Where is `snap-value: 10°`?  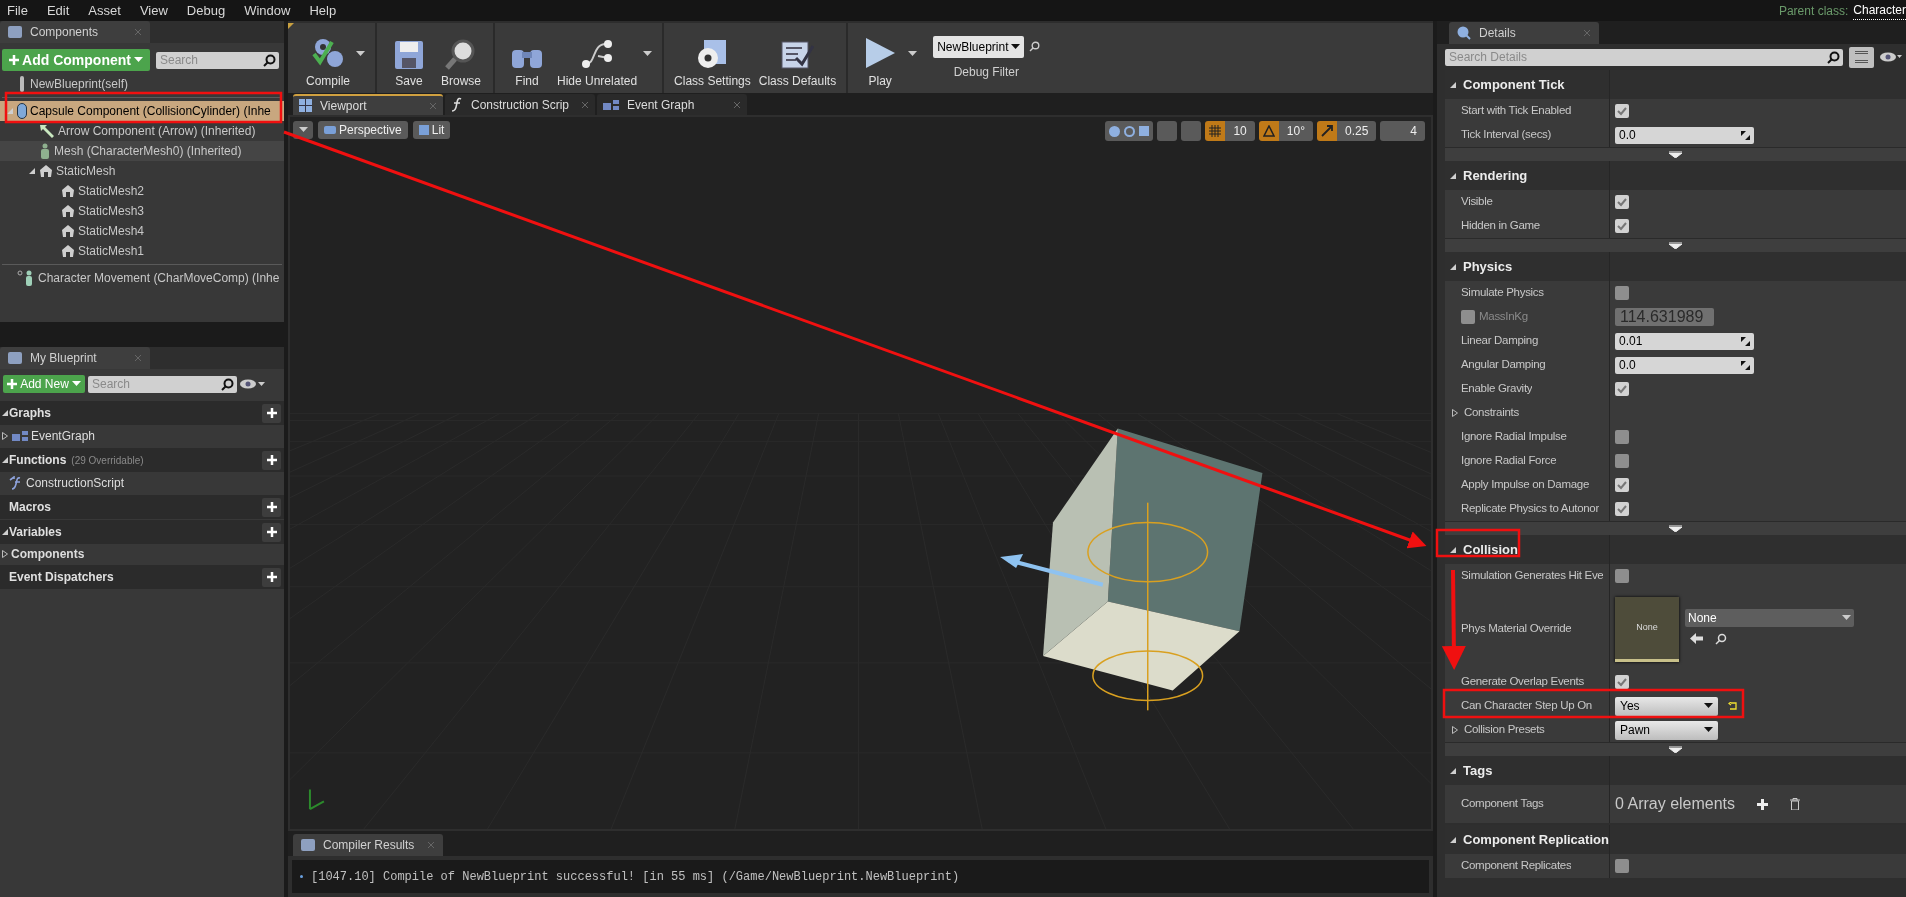 snap-value: 10° is located at coordinates (1295, 131).